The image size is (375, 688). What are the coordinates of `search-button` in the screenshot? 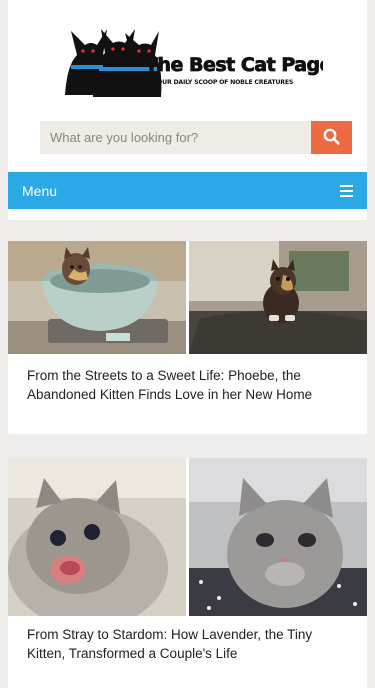 It's located at (331, 137).